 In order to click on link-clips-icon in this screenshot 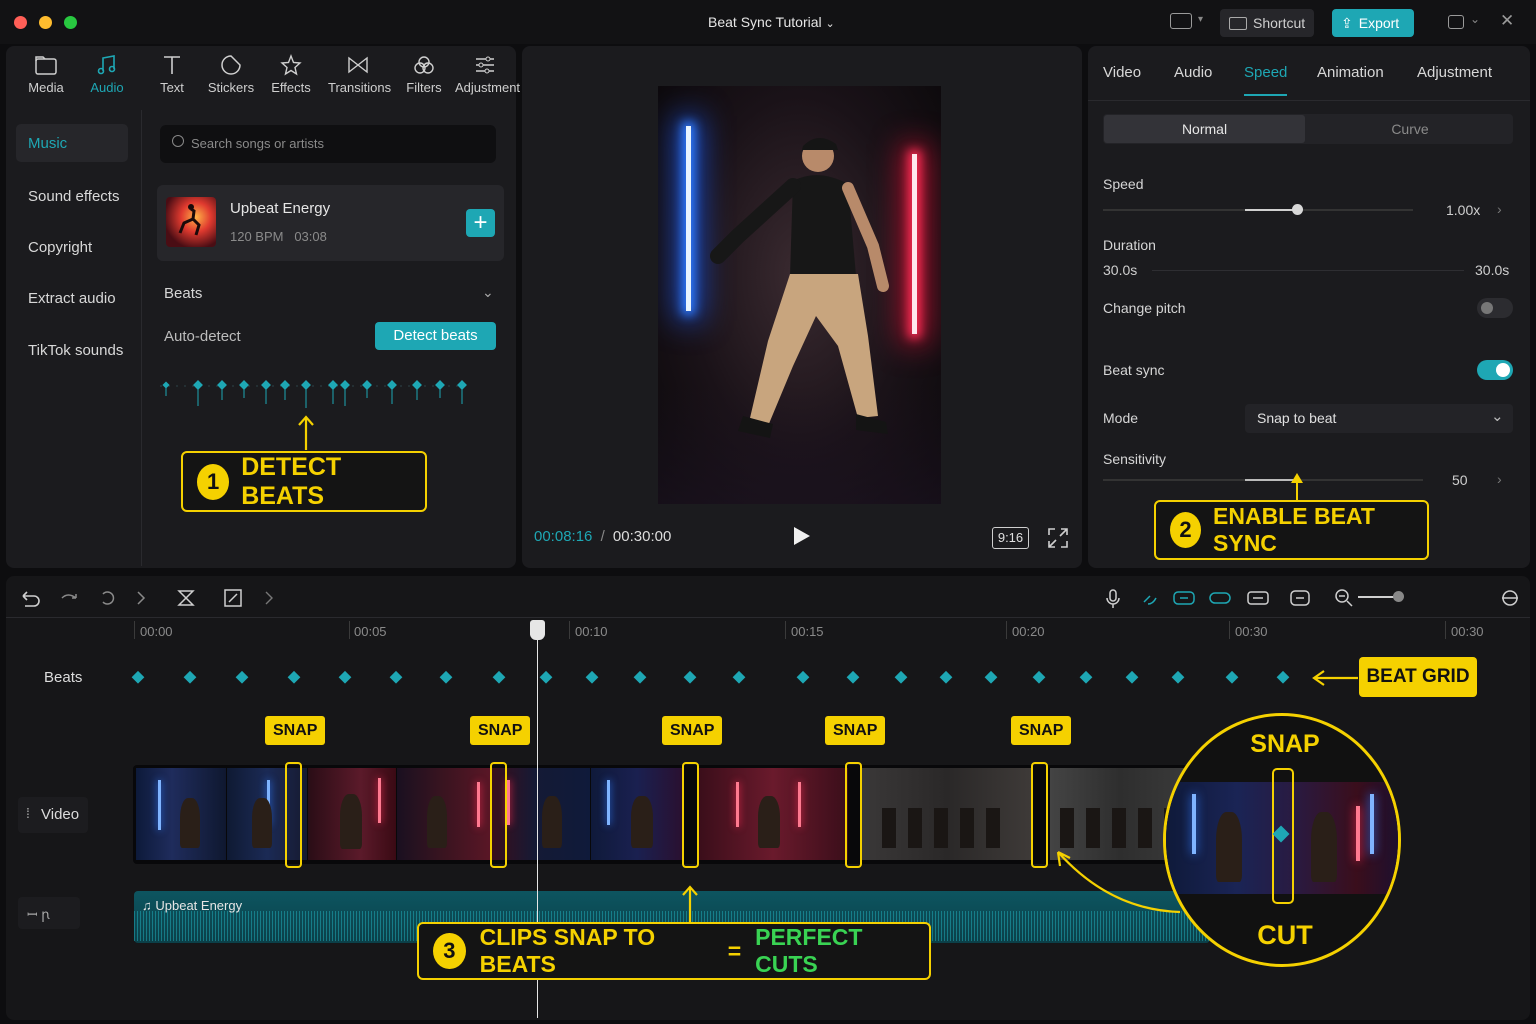, I will do `click(1220, 598)`.